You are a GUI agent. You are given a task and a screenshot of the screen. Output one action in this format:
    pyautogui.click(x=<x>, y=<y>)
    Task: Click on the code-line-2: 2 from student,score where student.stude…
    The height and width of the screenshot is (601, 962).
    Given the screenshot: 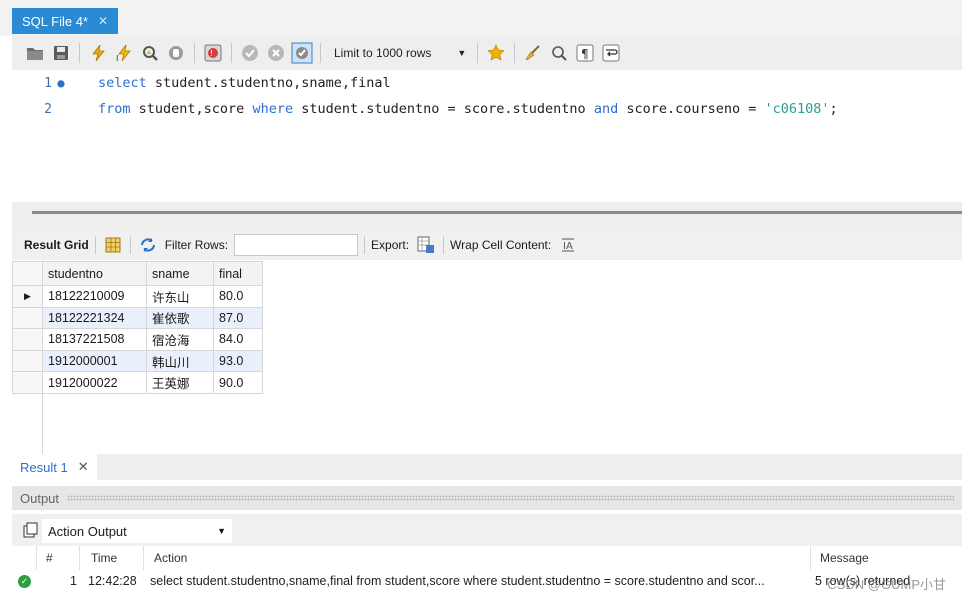 What is the action you would take?
    pyautogui.click(x=425, y=109)
    